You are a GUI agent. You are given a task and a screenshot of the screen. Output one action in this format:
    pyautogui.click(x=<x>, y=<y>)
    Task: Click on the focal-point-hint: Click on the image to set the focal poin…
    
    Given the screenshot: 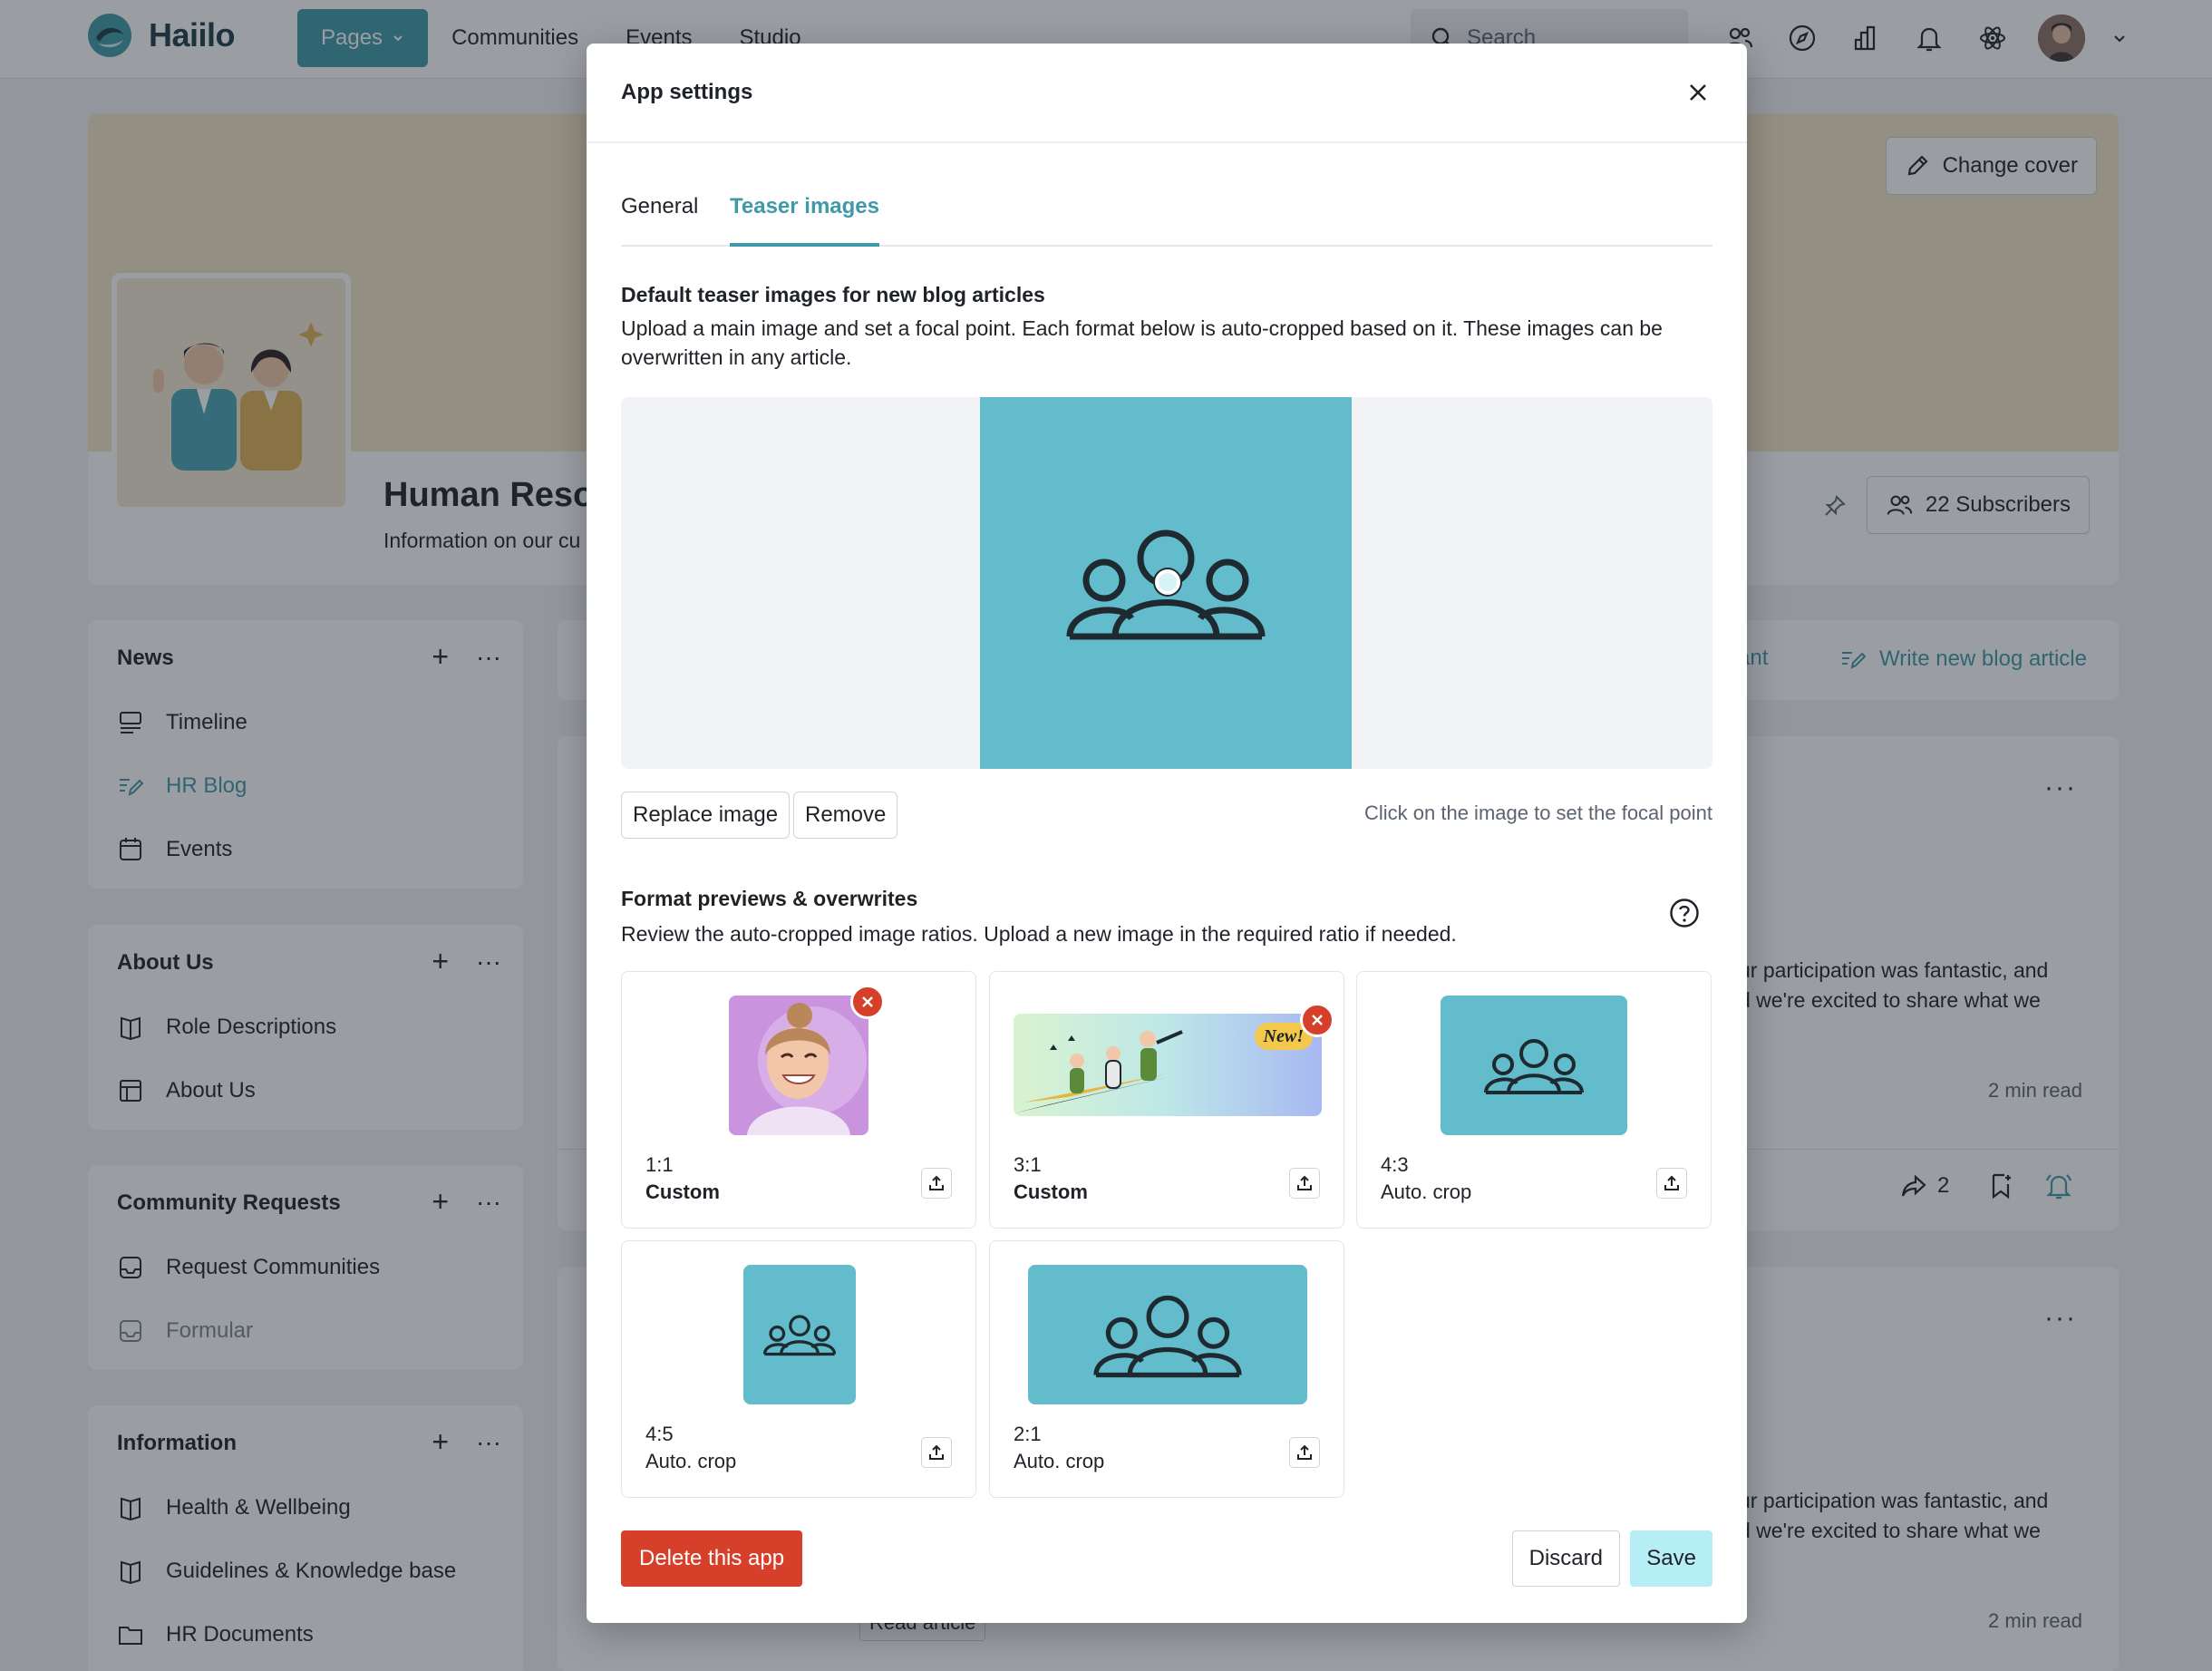 What is the action you would take?
    pyautogui.click(x=1538, y=813)
    